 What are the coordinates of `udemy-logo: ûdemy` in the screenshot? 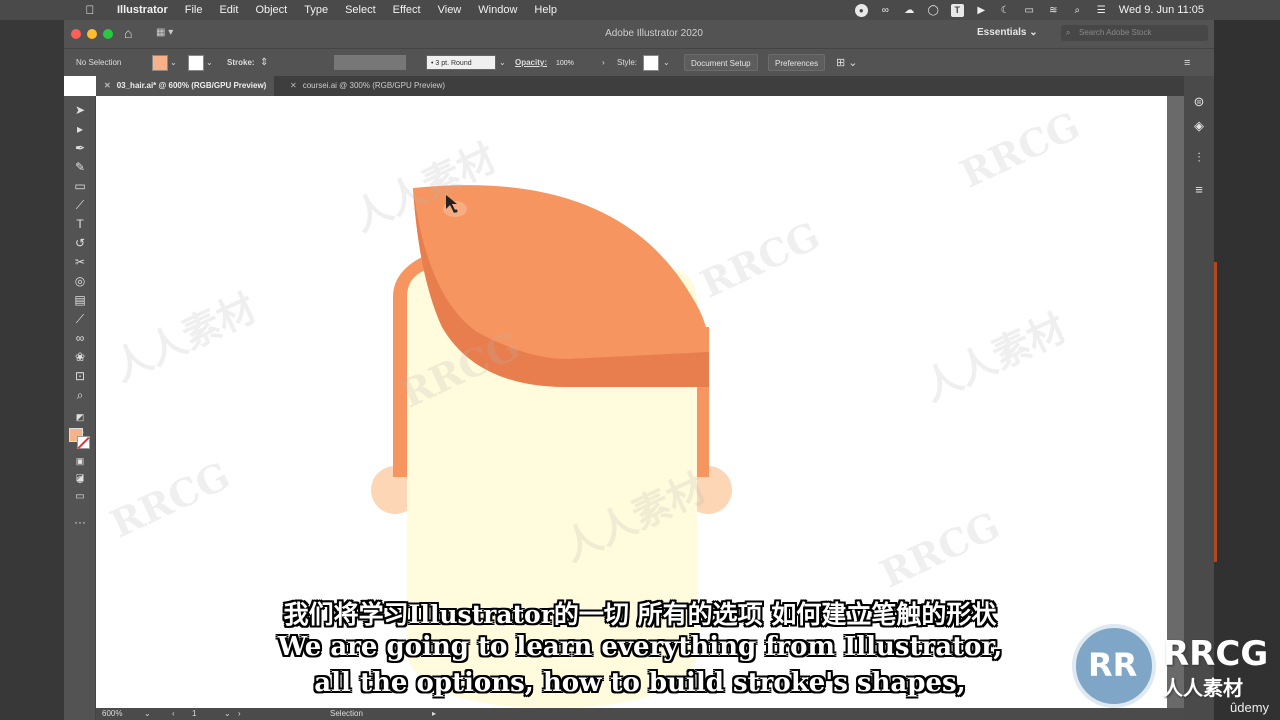 It's located at (1250, 707).